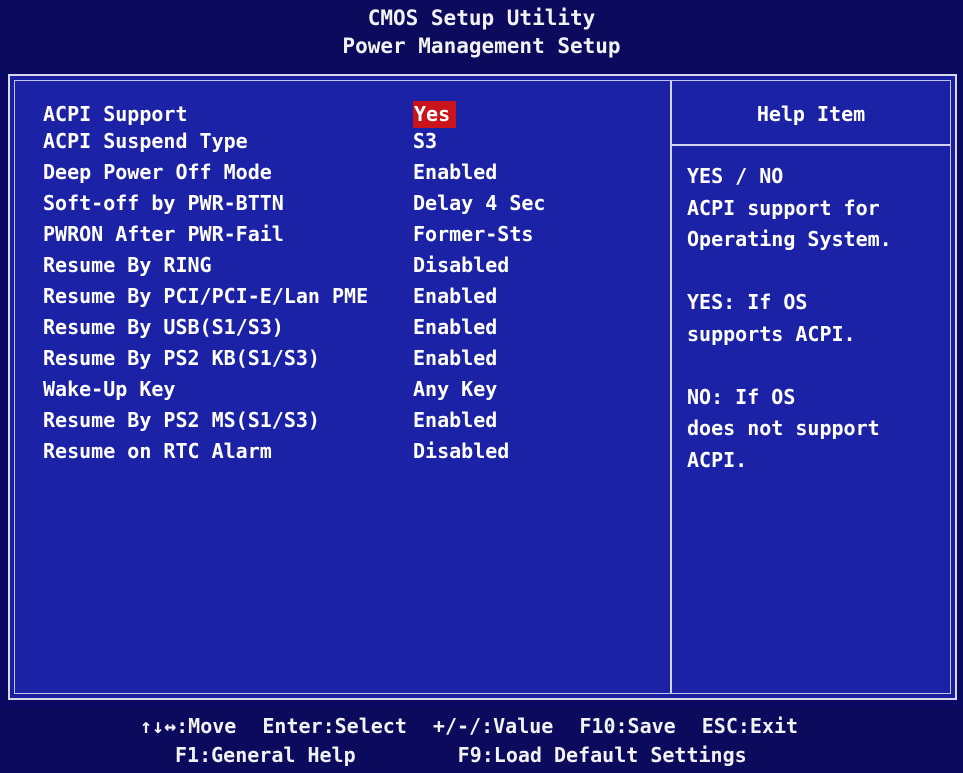 Image resolution: width=963 pixels, height=773 pixels. Describe the element at coordinates (353, 327) in the screenshot. I see `setting-row-resume-usb: Resume By USB(S1/S3) Enabled` at that location.